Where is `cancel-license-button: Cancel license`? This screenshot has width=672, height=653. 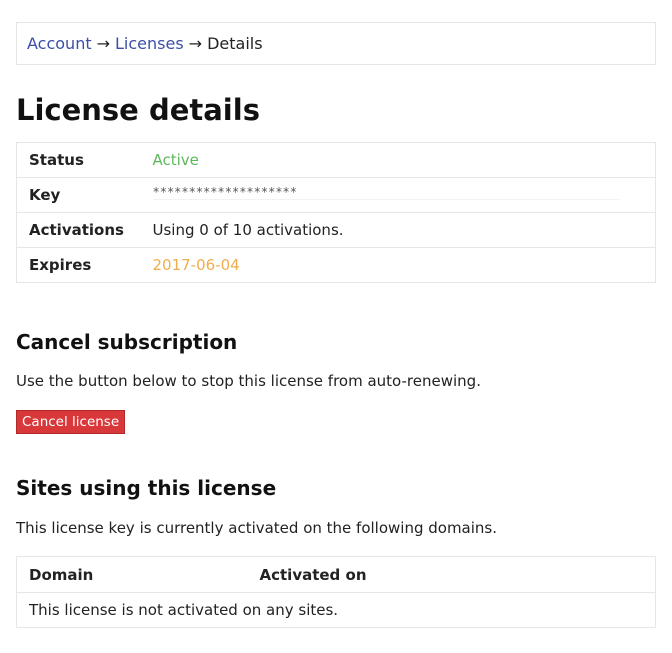 cancel-license-button: Cancel license is located at coordinates (71, 422).